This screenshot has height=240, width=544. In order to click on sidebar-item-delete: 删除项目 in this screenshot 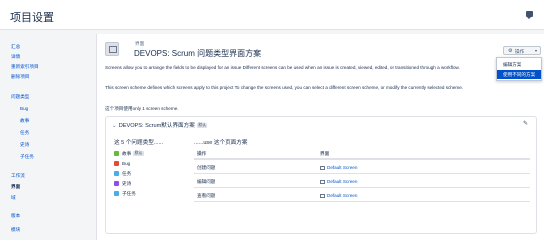, I will do `click(20, 77)`.